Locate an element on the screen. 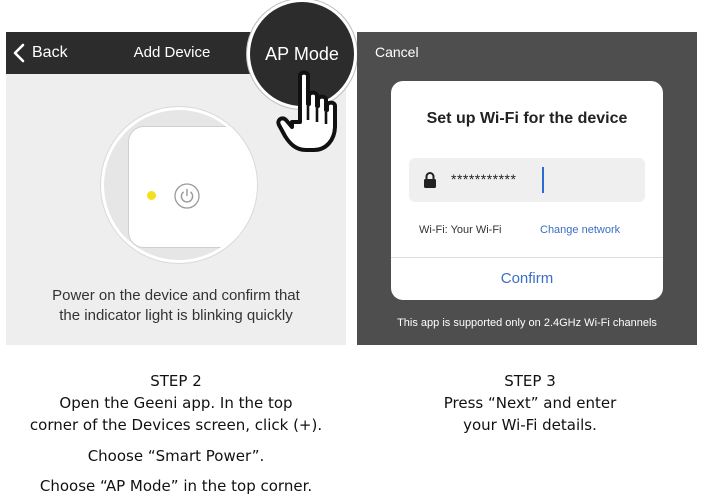 Image resolution: width=706 pixels, height=499 pixels. step-3-line-1: Press “Next” and enter is located at coordinates (530, 403).